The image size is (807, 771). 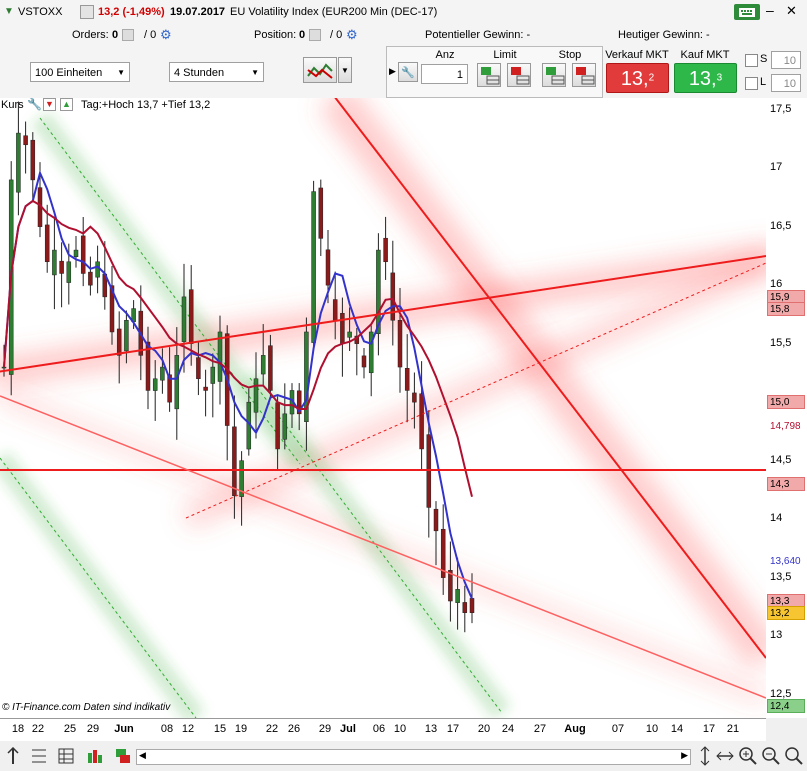 I want to click on vertical-split-icon, so click(x=13, y=755).